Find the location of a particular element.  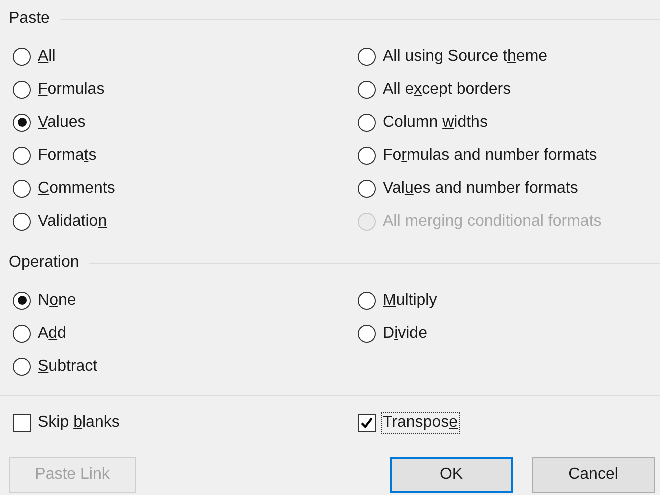

option-label: Divide is located at coordinates (405, 334).